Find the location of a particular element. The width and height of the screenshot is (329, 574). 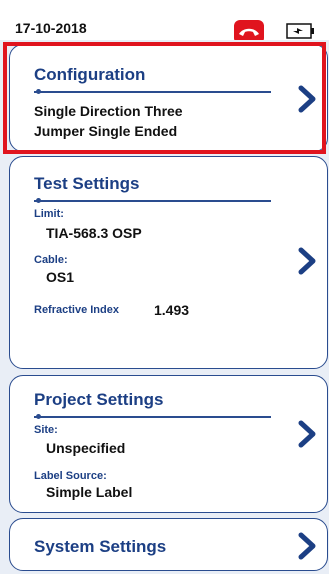

test-settings-title: Test Settings is located at coordinates (87, 183).